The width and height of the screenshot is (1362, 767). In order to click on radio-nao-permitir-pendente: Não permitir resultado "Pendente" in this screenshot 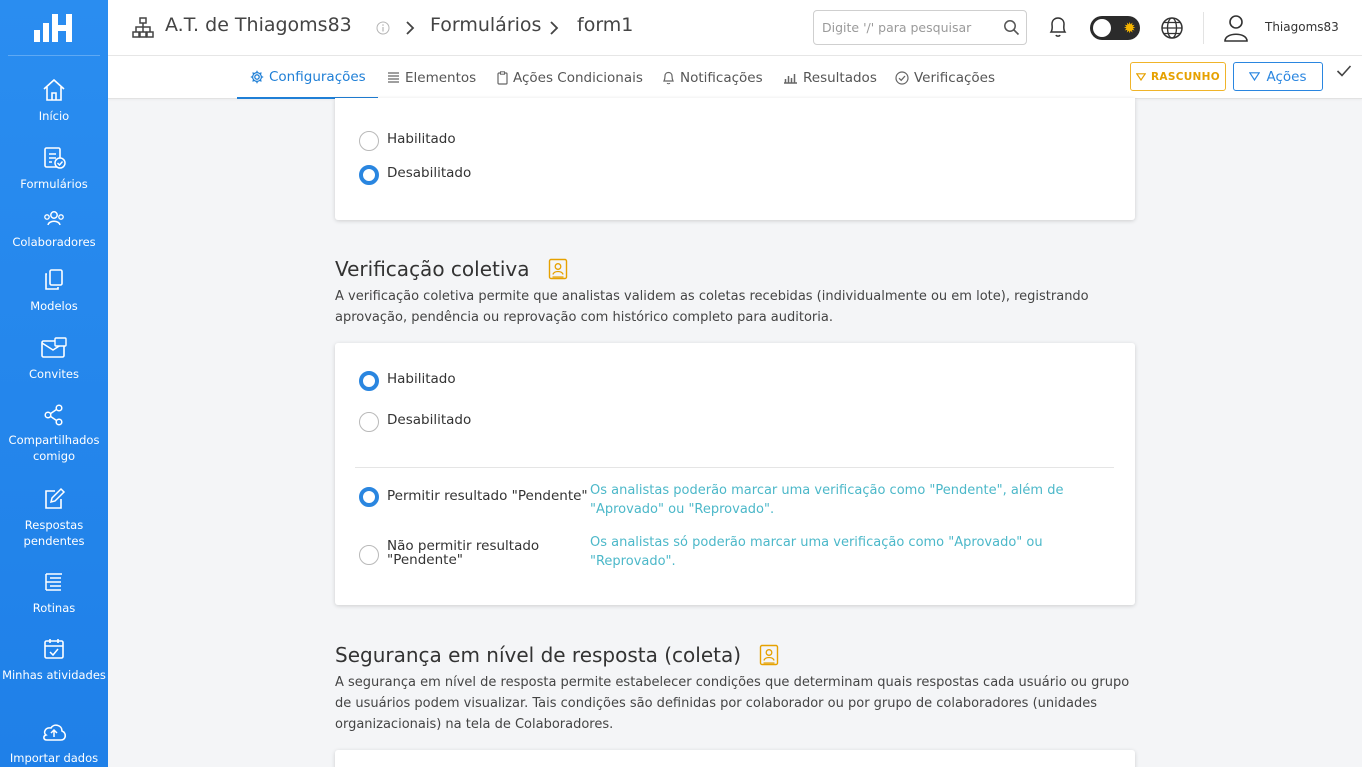, I will do `click(453, 553)`.